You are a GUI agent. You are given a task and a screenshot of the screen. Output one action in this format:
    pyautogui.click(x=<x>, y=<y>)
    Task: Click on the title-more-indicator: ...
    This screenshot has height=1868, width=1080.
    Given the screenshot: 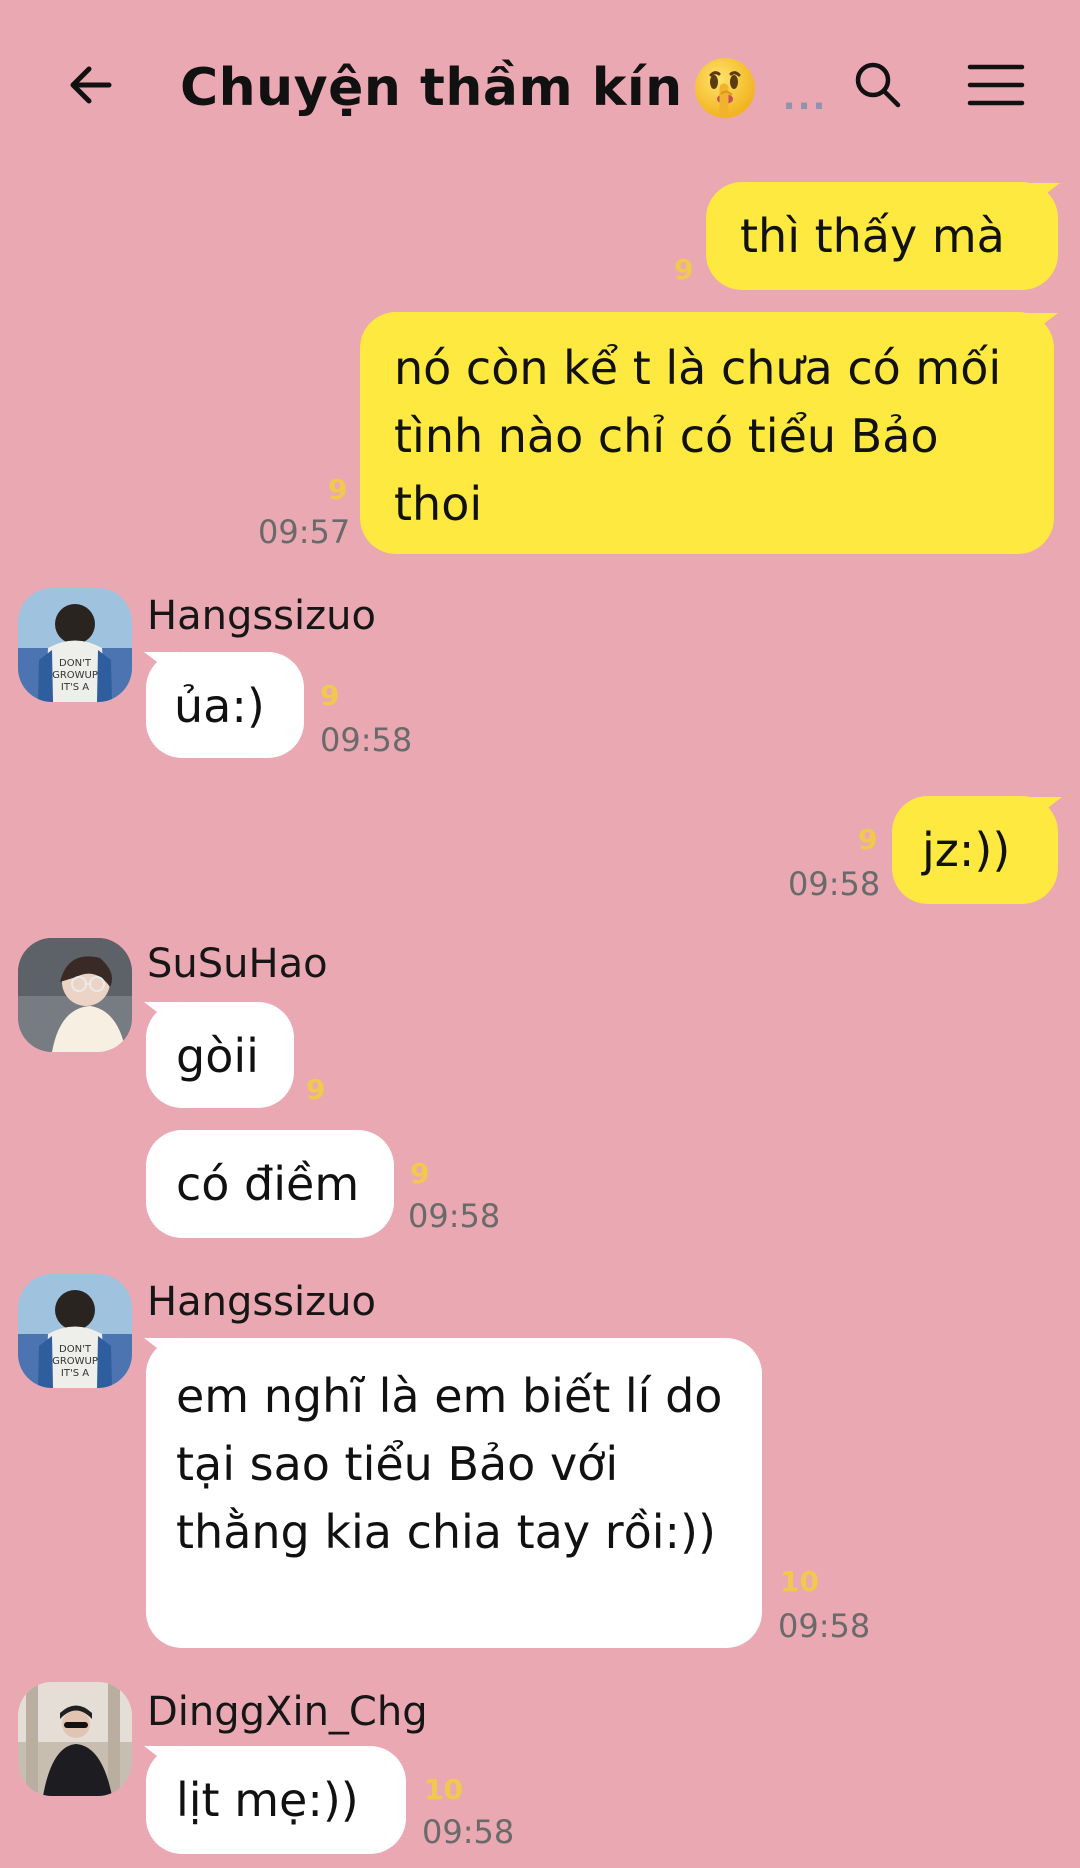 What is the action you would take?
    pyautogui.click(x=805, y=98)
    